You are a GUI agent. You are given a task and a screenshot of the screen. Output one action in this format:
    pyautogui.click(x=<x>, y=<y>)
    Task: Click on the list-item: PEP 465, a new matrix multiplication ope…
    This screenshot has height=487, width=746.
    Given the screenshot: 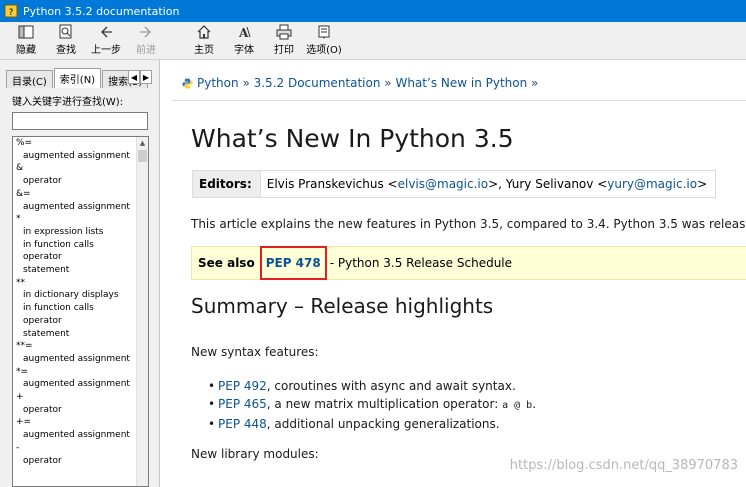 What is the action you would take?
    pyautogui.click(x=372, y=405)
    